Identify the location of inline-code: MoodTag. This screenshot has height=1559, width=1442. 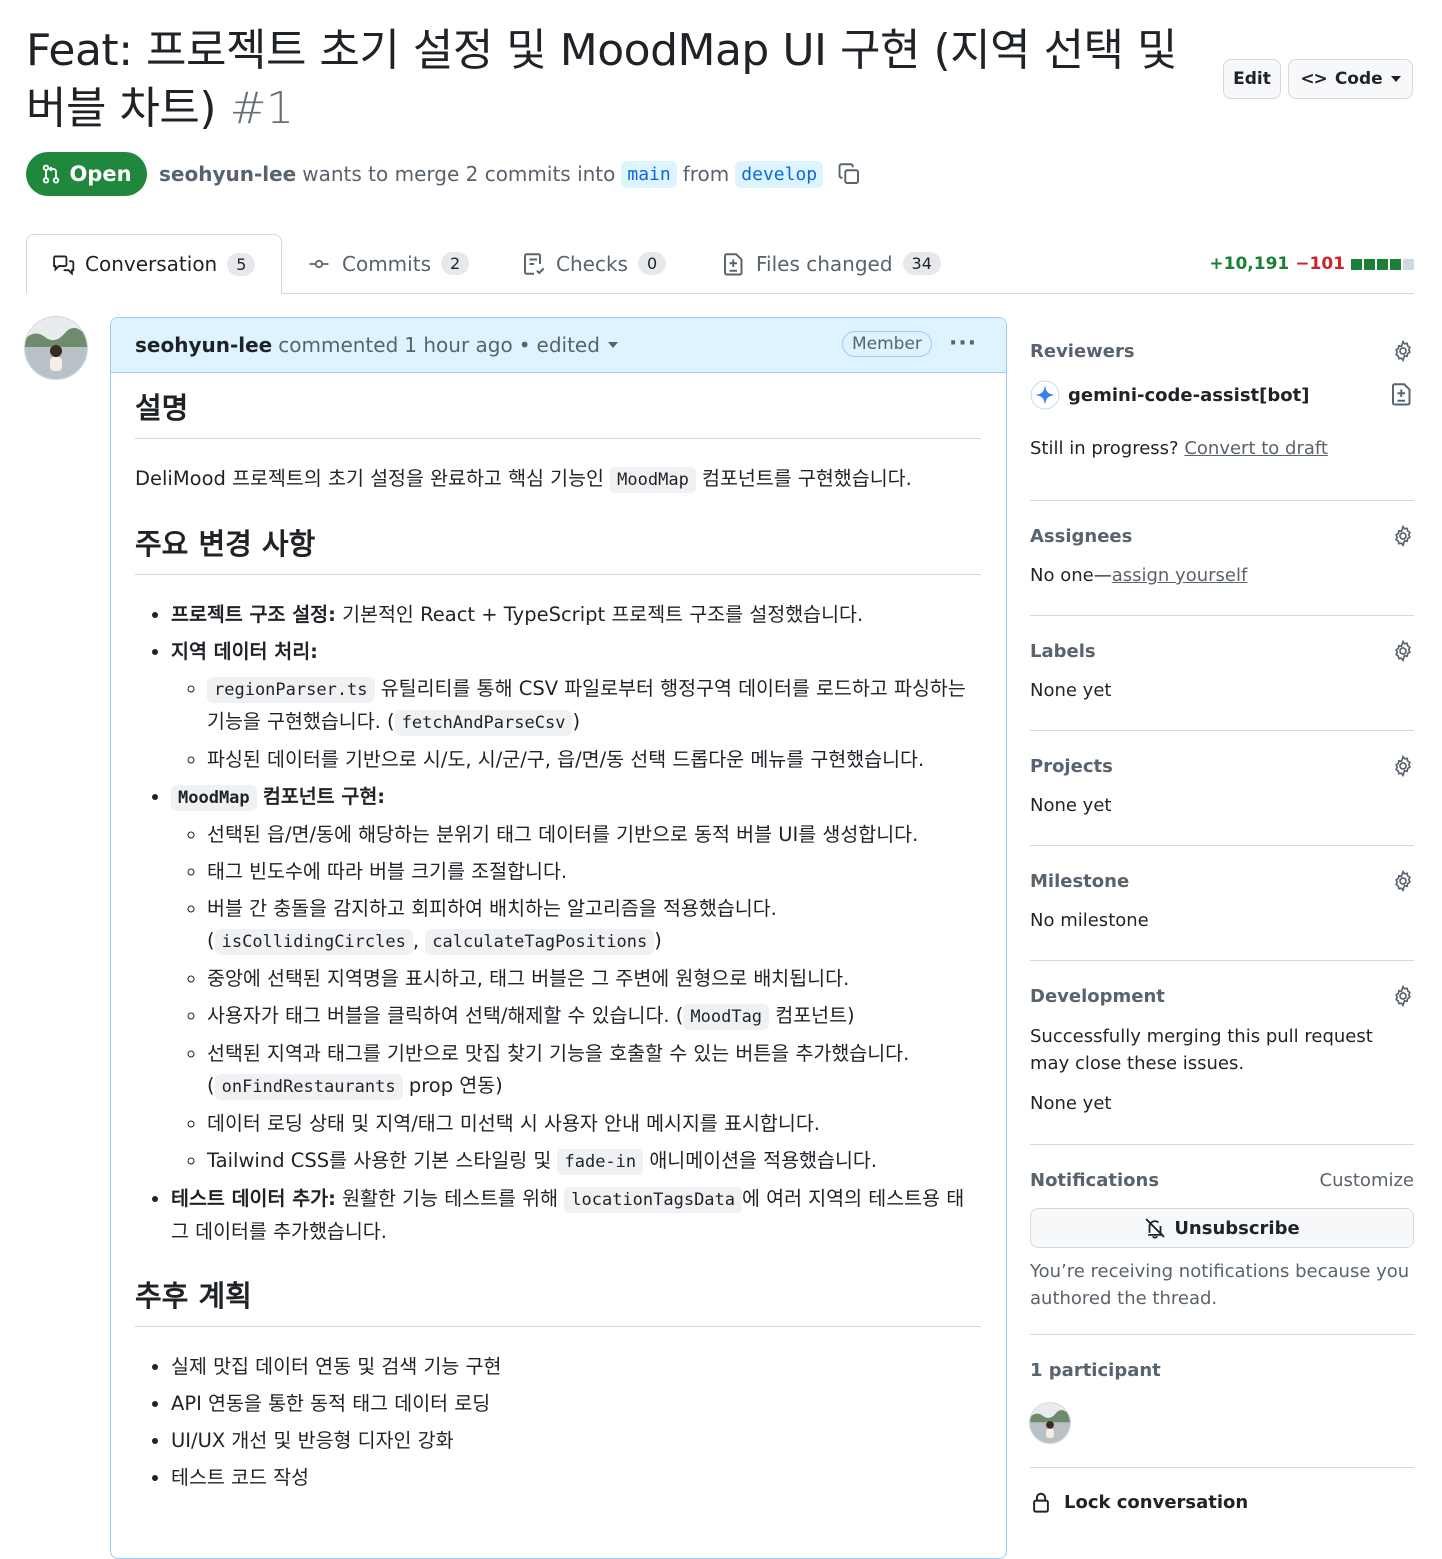
(726, 1017).